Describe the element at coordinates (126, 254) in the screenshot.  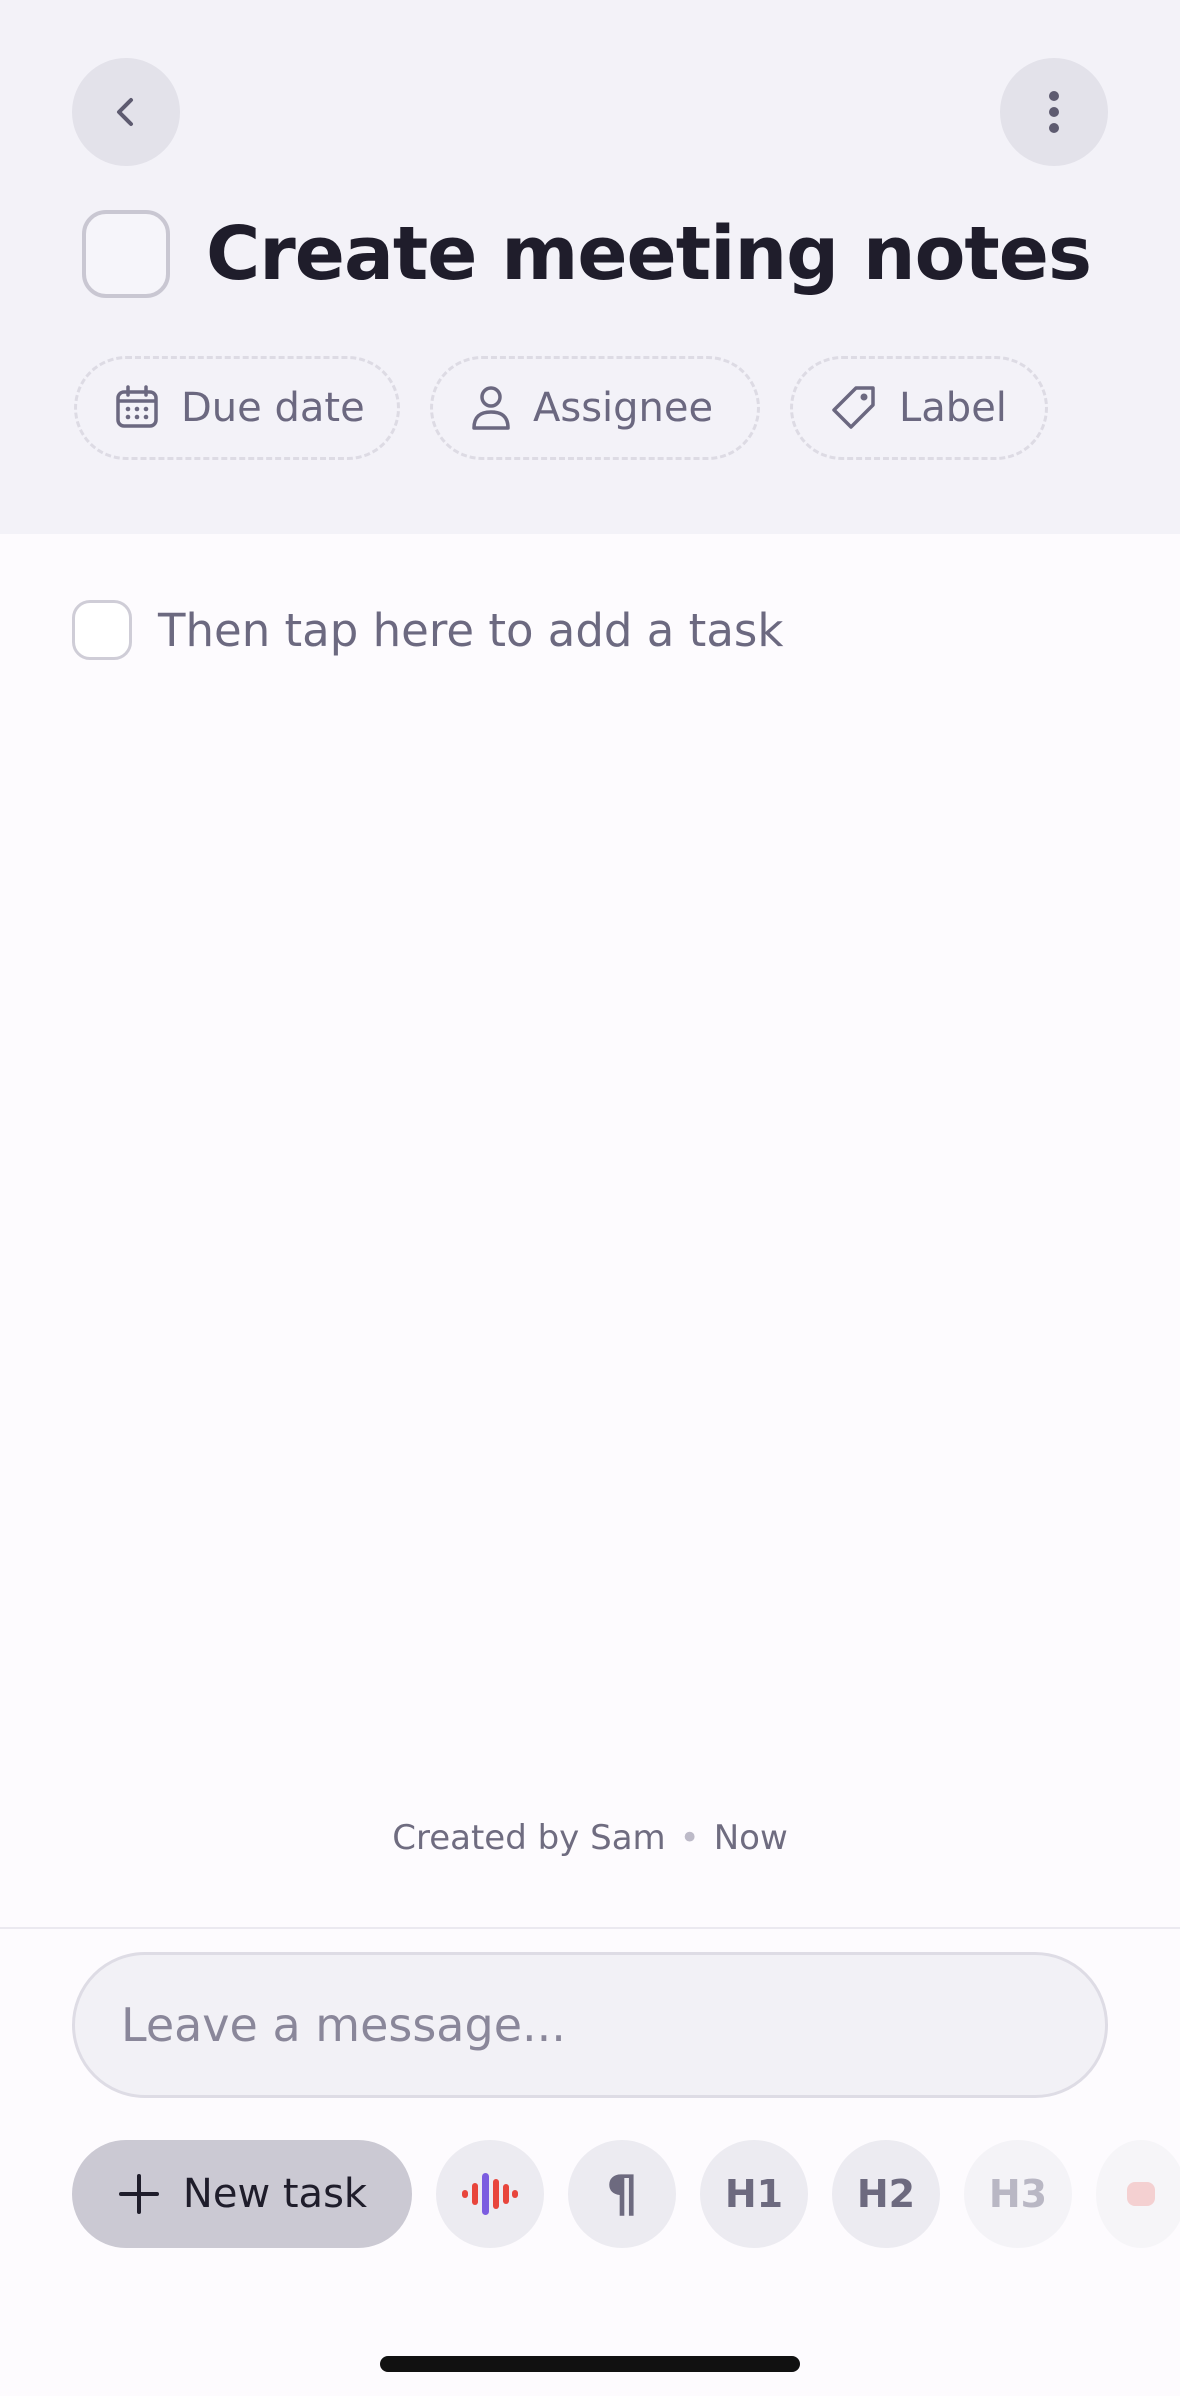
I see `task-complete-checkbox` at that location.